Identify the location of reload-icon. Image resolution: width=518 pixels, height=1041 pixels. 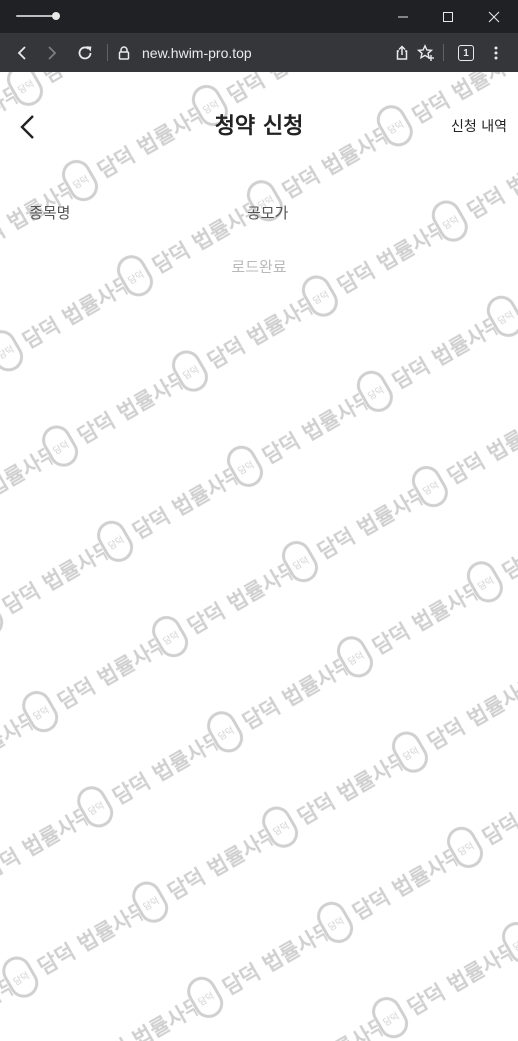
(85, 53).